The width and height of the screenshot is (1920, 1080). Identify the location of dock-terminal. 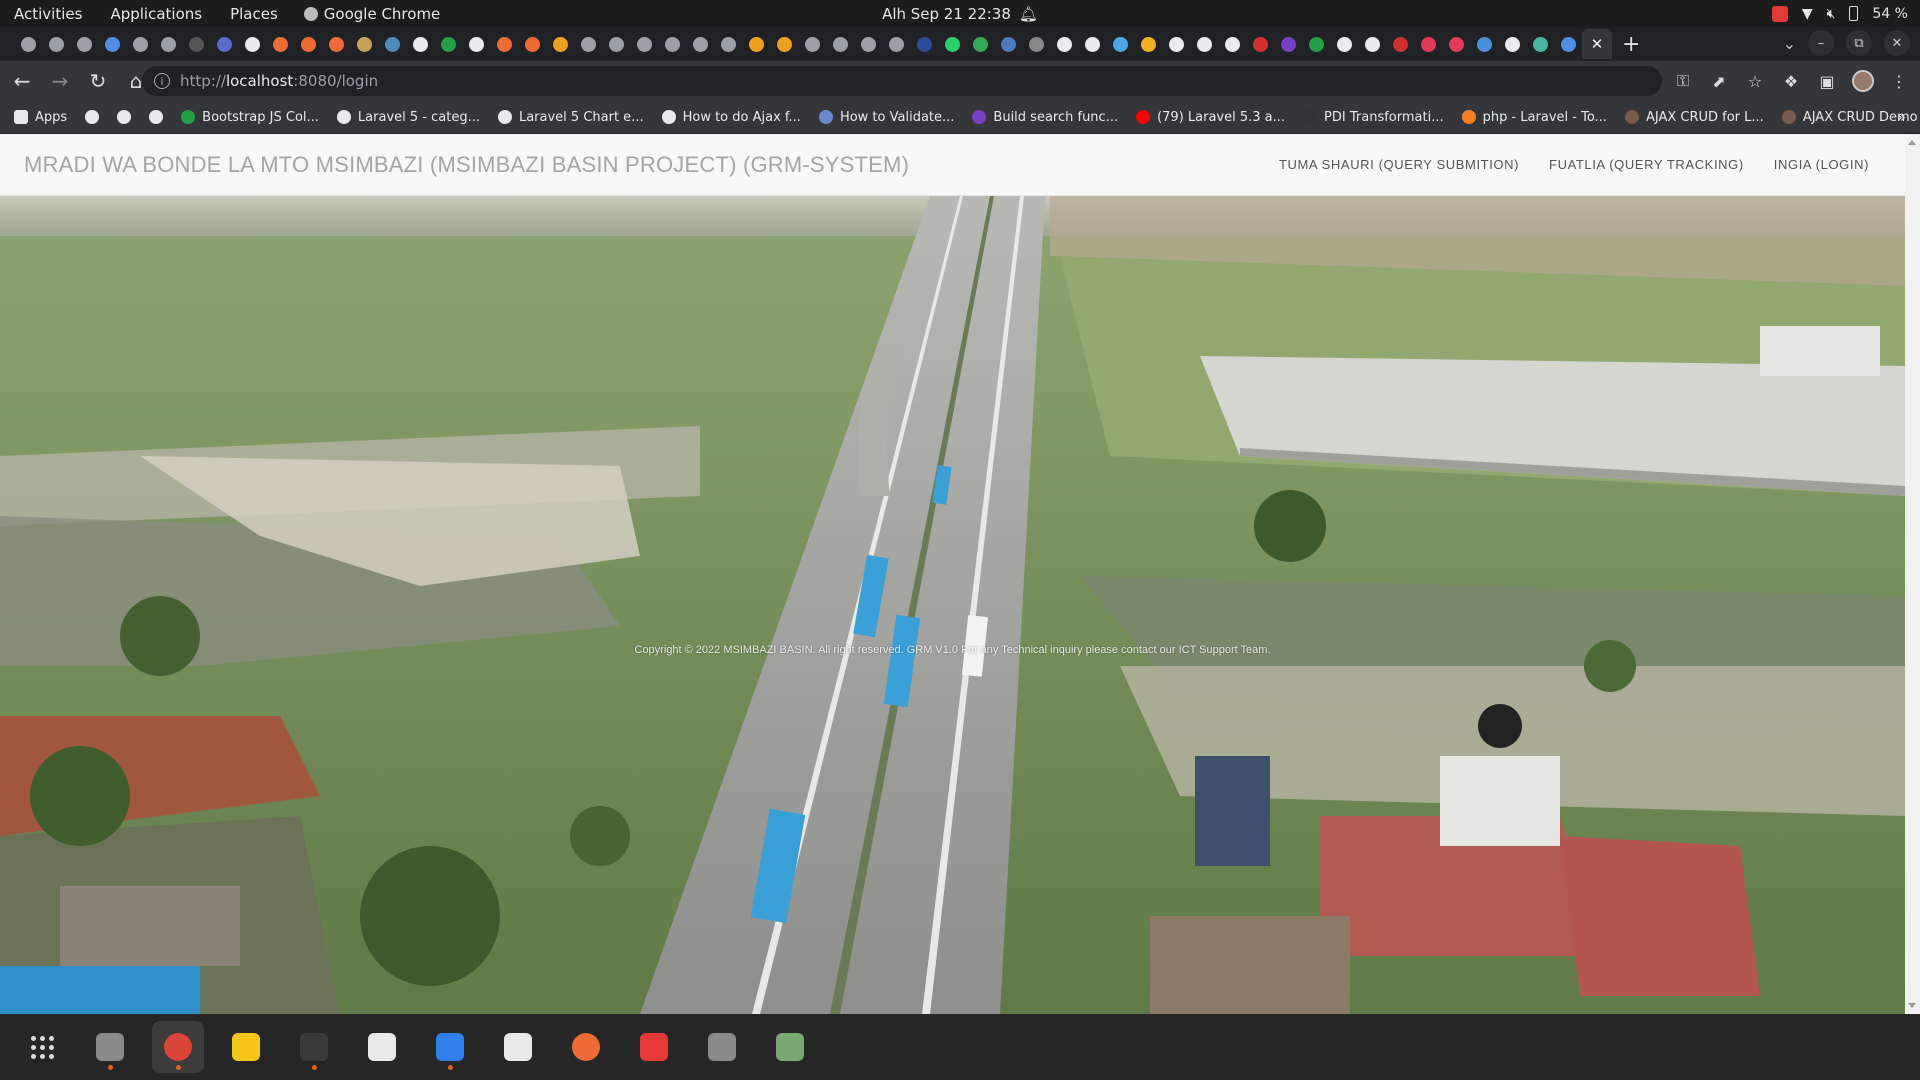
(314, 1047).